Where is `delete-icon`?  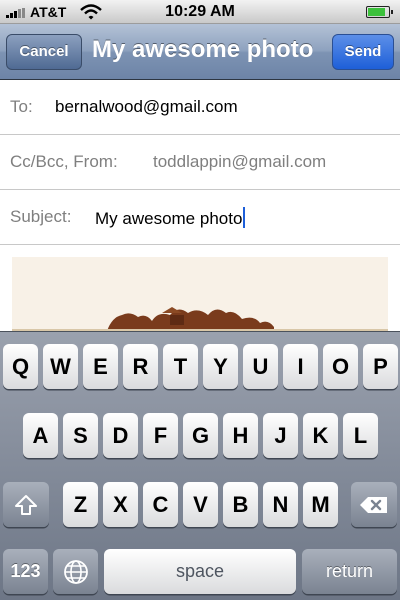 delete-icon is located at coordinates (373, 505).